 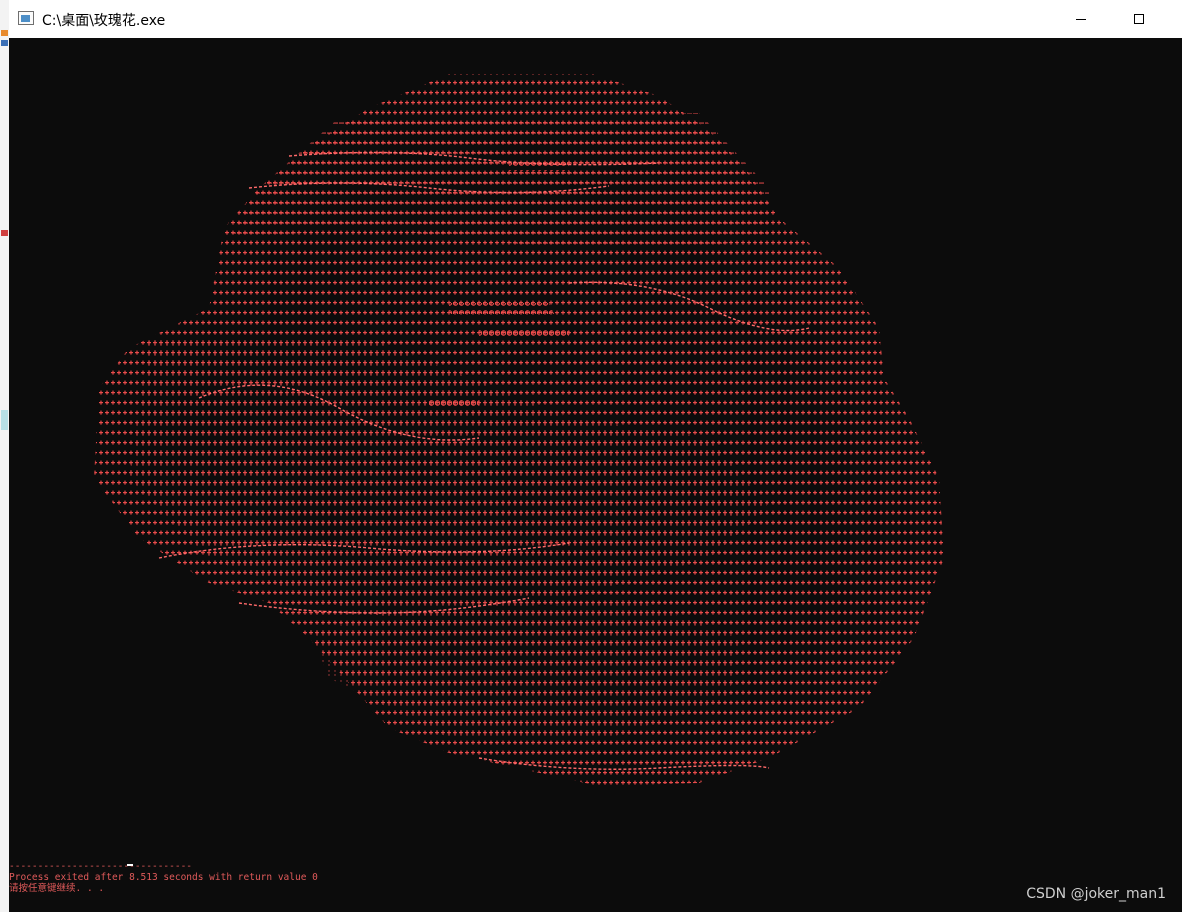 I want to click on console-app-icon, so click(x=26, y=18).